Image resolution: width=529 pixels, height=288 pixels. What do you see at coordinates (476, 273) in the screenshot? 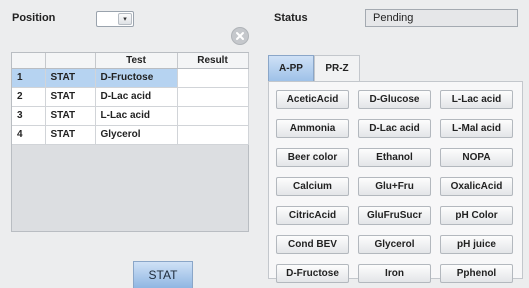
I see `test-button: Pphenol` at bounding box center [476, 273].